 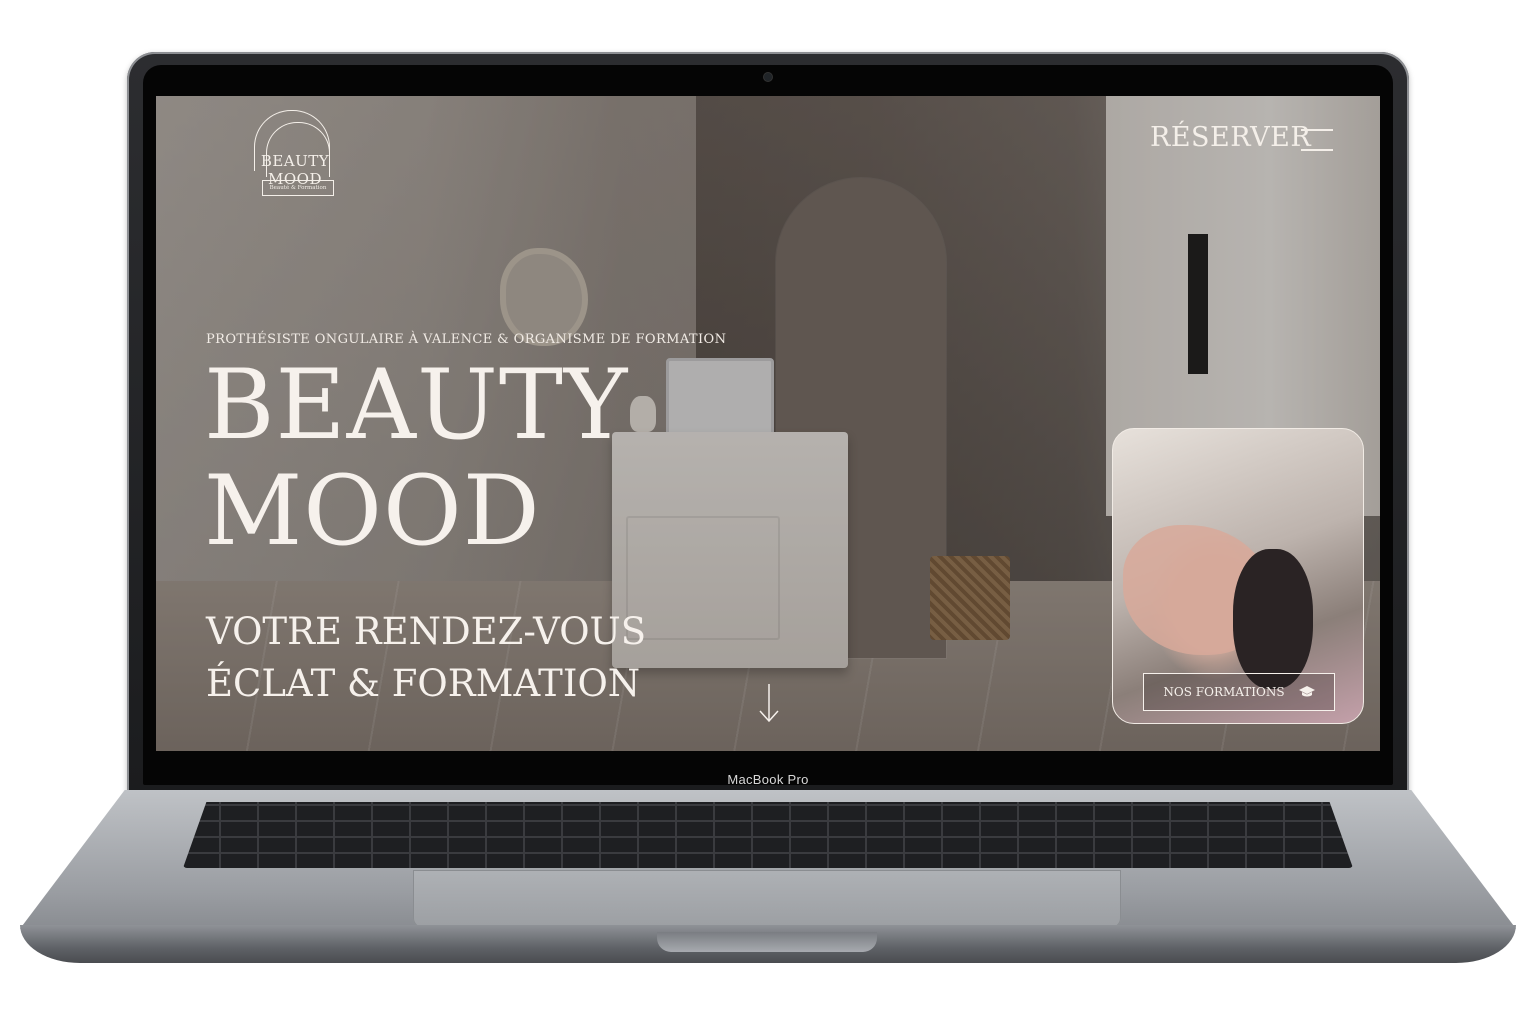 I want to click on lid-notch, so click(x=767, y=942).